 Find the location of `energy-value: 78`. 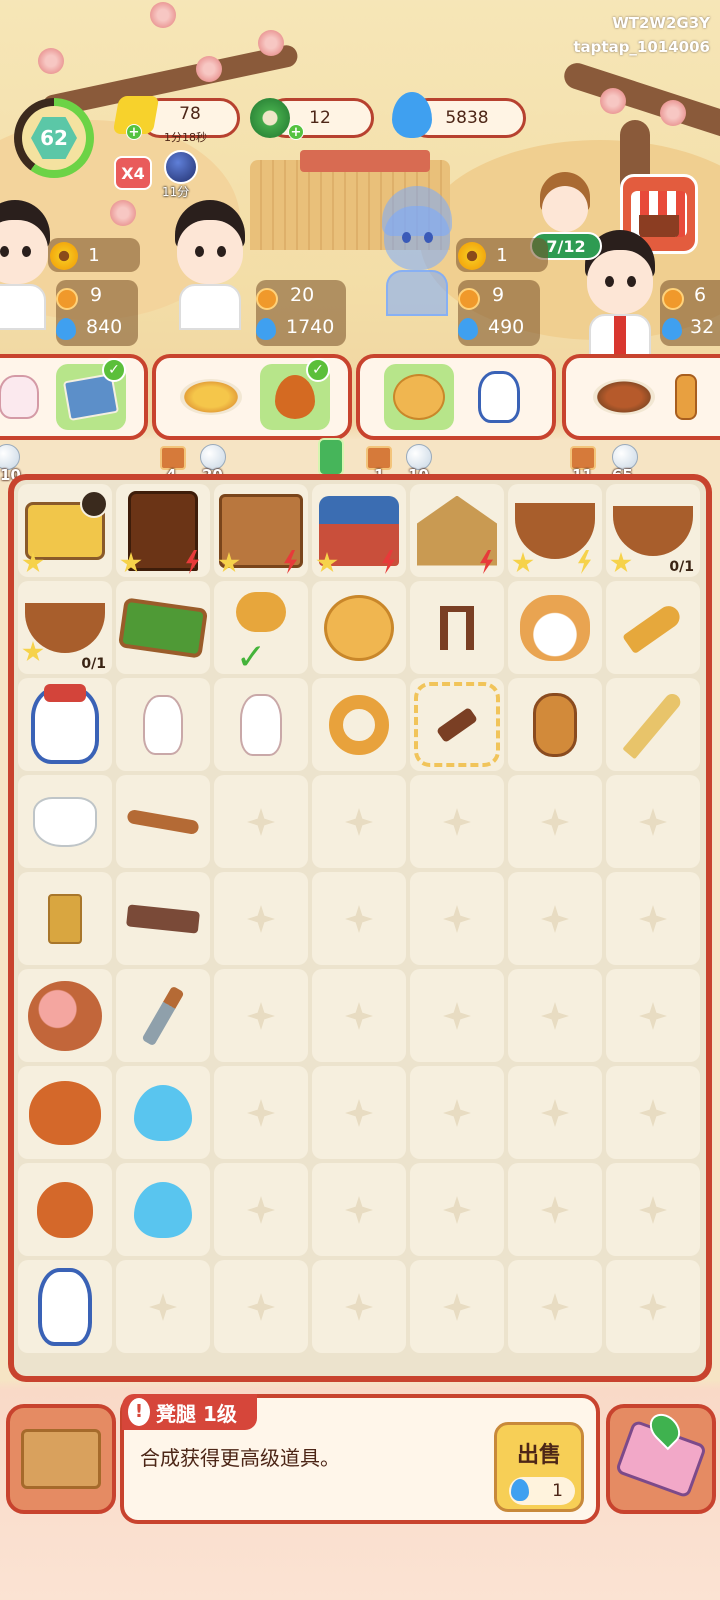

energy-value: 78 is located at coordinates (190, 114).